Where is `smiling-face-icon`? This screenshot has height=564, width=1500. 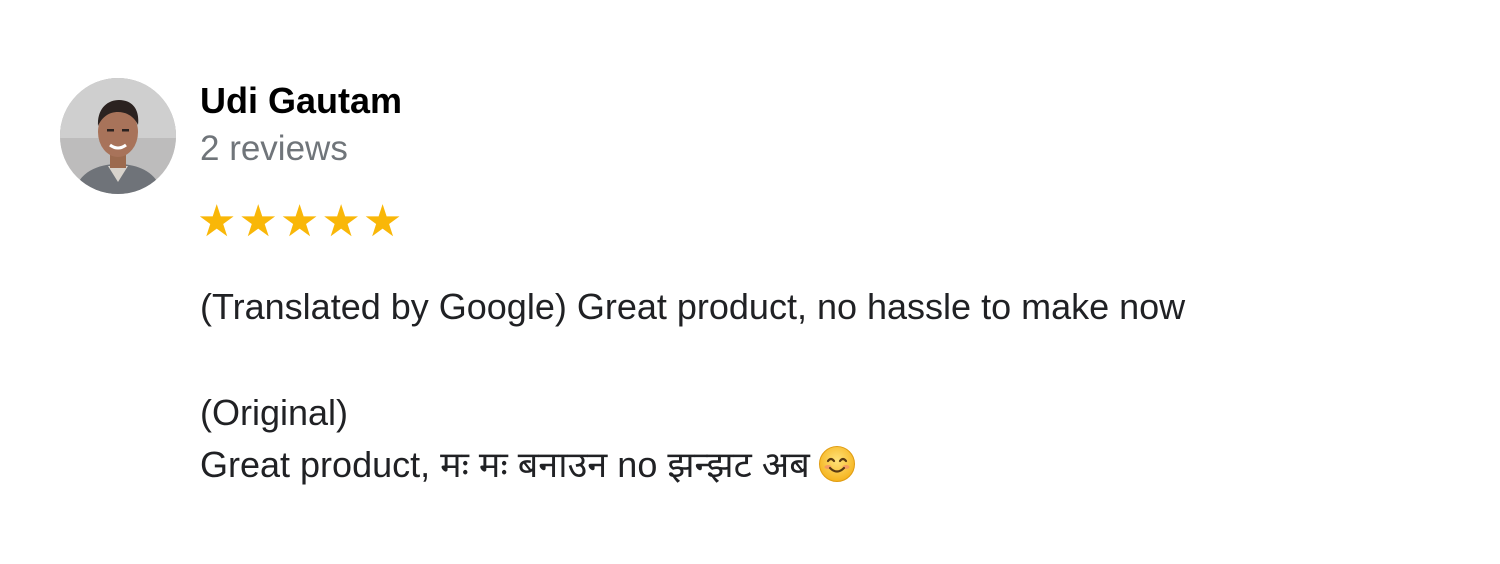
smiling-face-icon is located at coordinates (837, 464).